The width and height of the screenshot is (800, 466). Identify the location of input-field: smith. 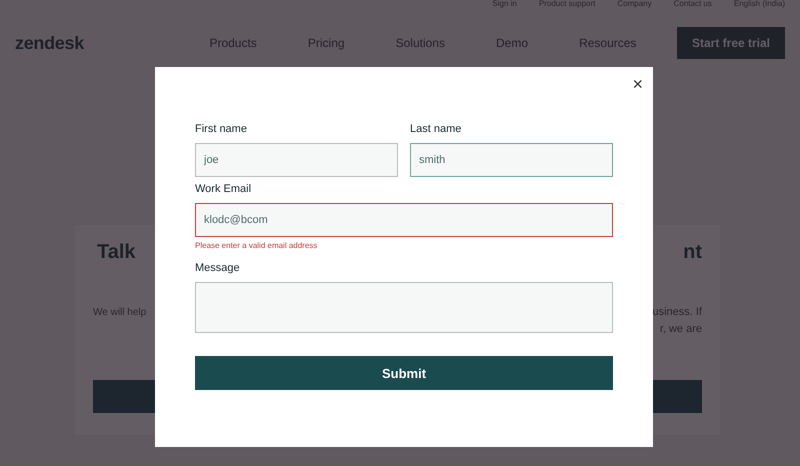
(511, 160).